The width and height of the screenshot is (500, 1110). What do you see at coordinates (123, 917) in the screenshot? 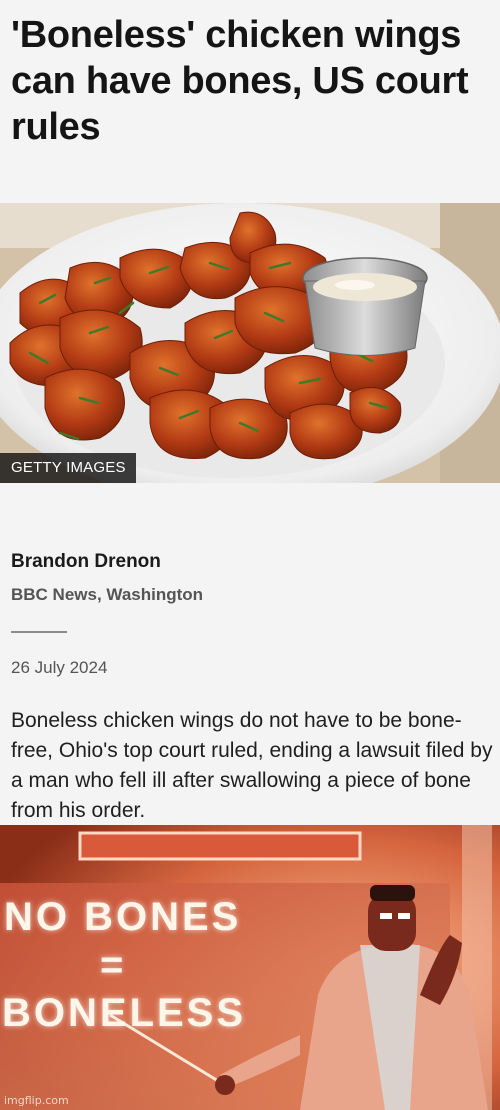
I see `meme-text-no-bones: NO BONES` at bounding box center [123, 917].